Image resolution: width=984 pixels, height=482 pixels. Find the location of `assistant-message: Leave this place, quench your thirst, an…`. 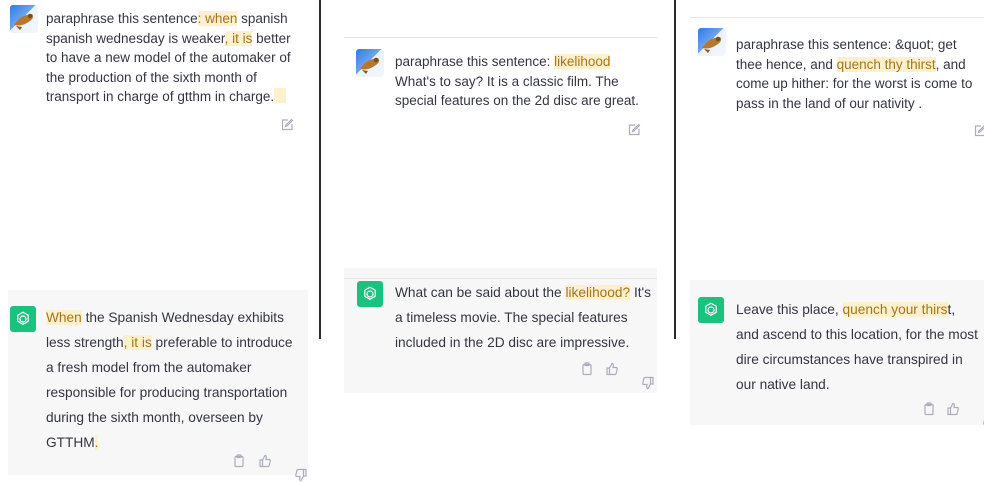

assistant-message: Leave this place, quench your thirst, an… is located at coordinates (837, 355).